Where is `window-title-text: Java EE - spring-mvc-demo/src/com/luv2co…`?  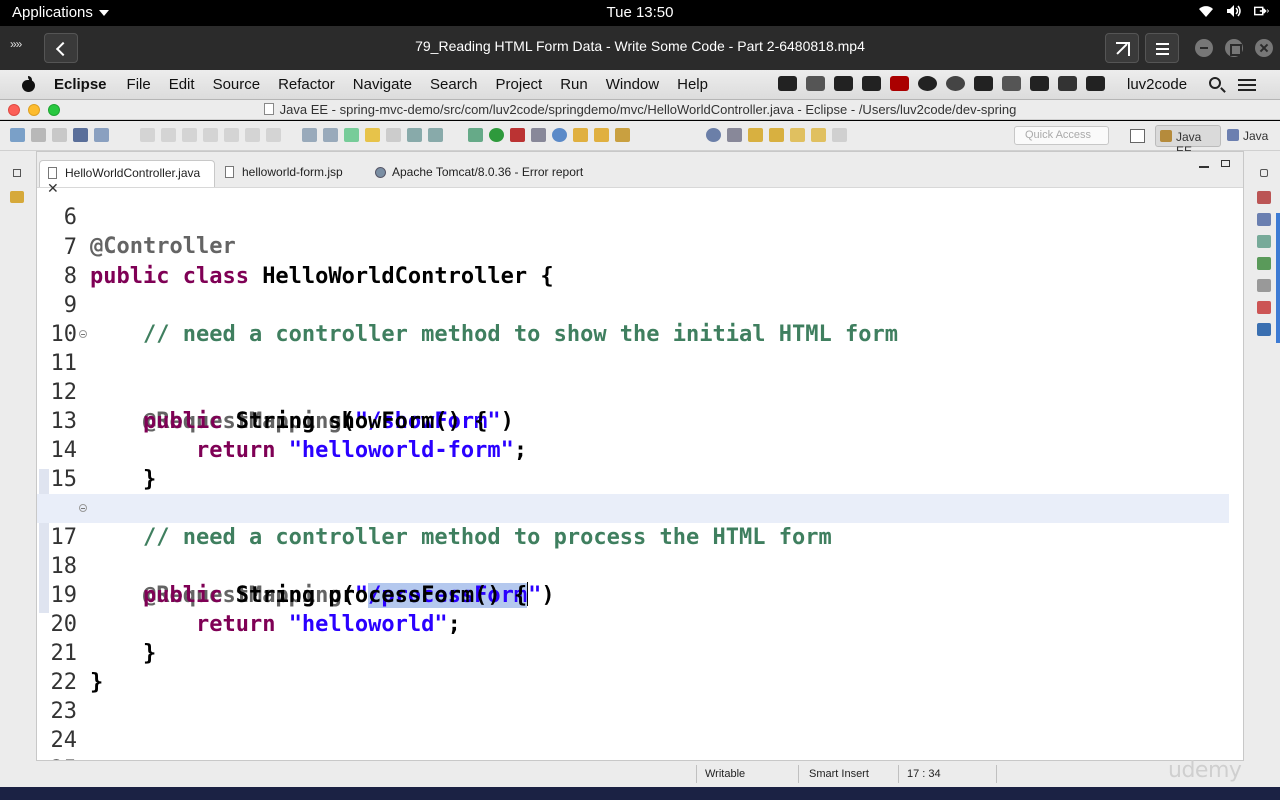 window-title-text: Java EE - spring-mvc-demo/src/com/luv2co… is located at coordinates (648, 109).